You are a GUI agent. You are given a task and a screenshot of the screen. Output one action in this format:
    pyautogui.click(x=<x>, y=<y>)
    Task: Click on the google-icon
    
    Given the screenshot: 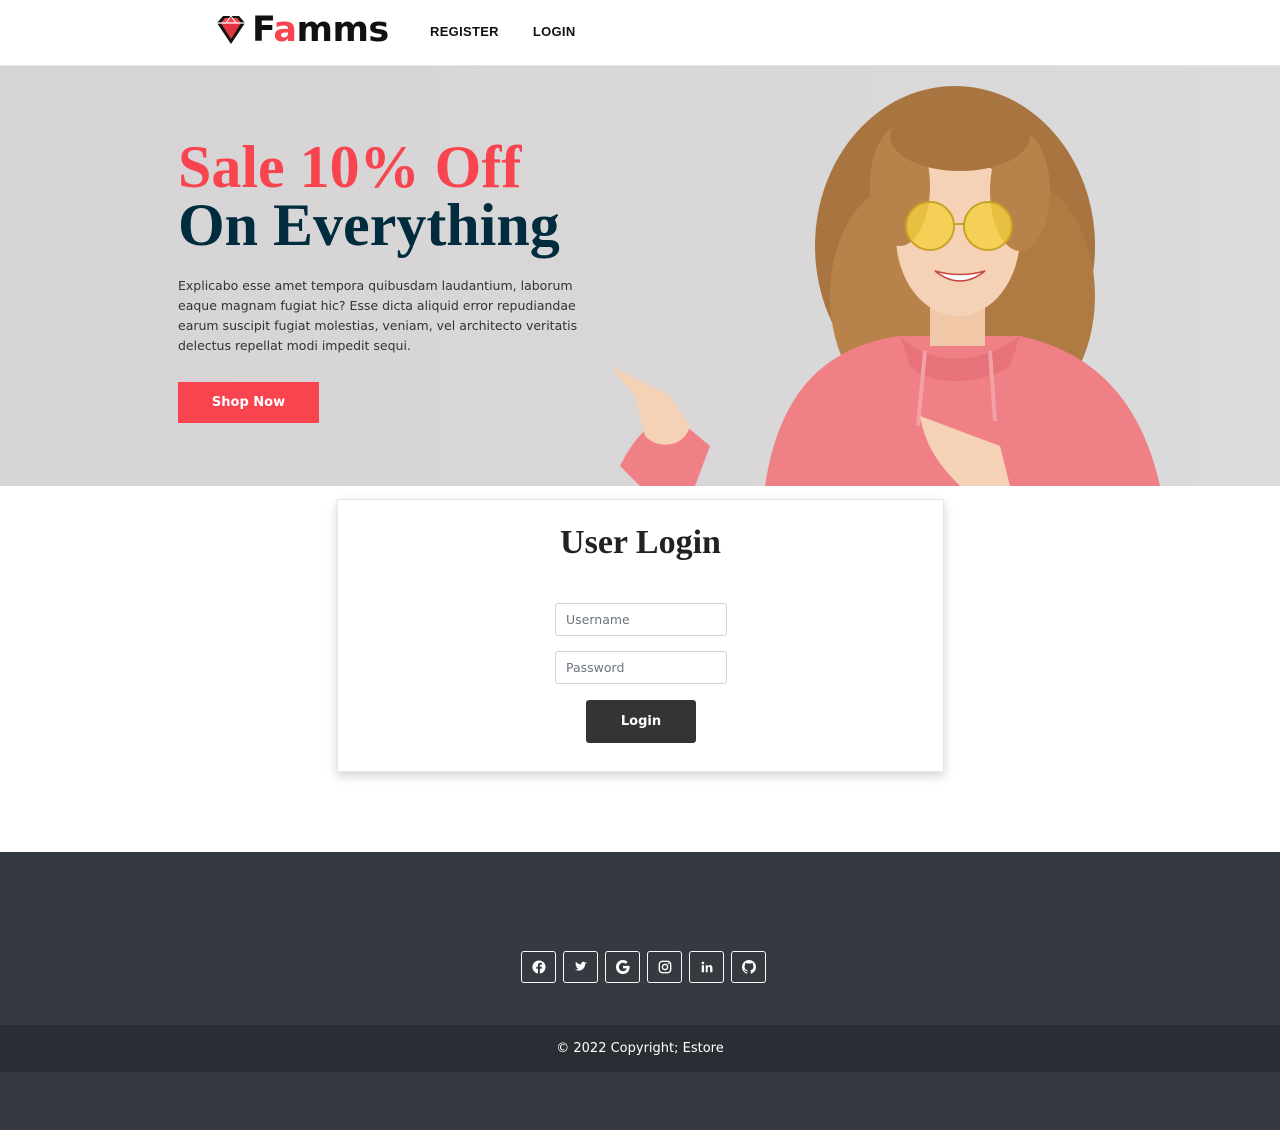 What is the action you would take?
    pyautogui.click(x=622, y=967)
    